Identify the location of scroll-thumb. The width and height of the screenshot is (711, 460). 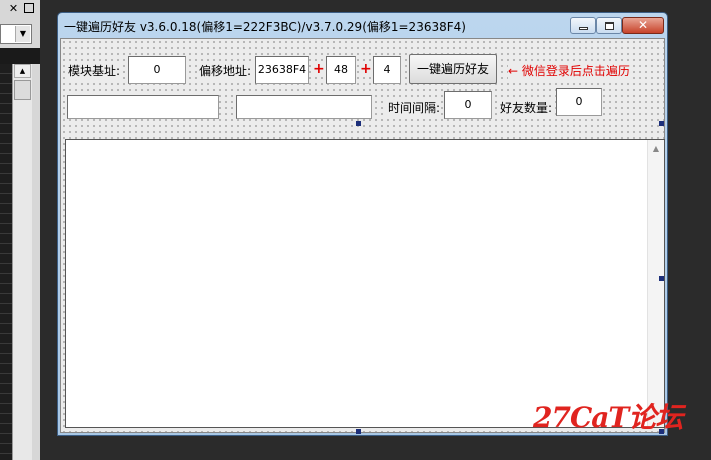
(22, 90).